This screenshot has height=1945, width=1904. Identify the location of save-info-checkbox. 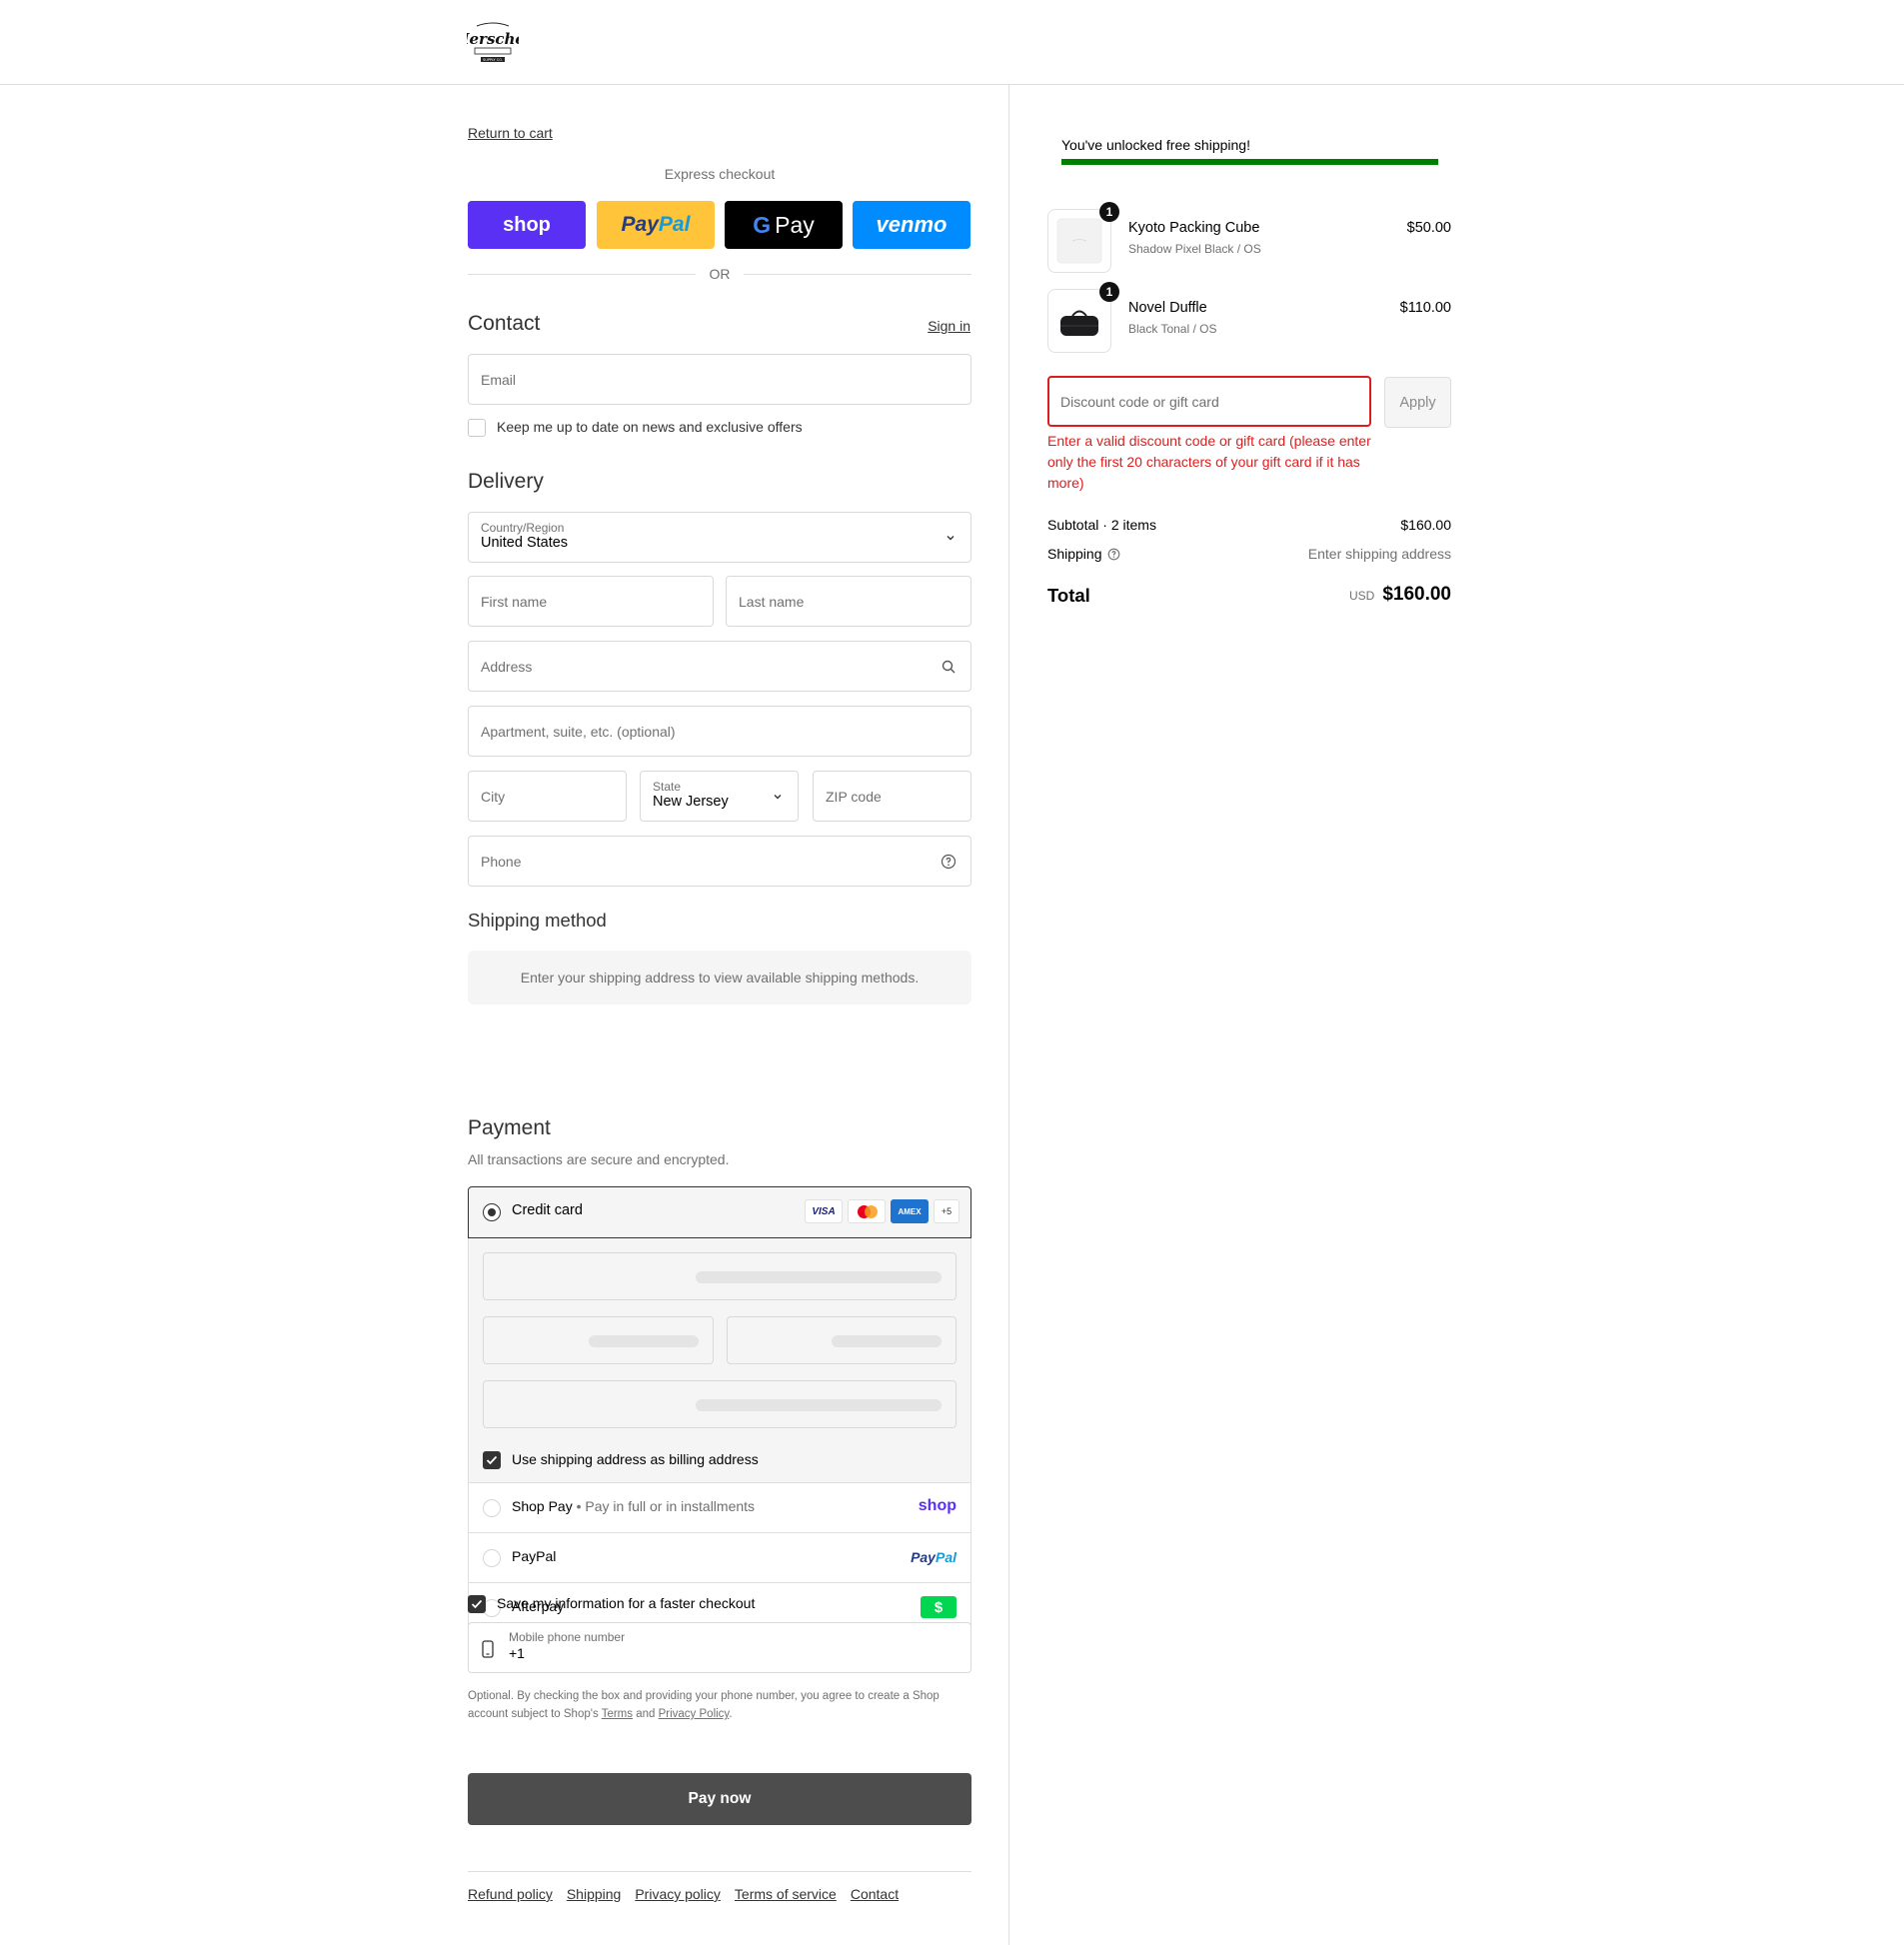
(477, 1604).